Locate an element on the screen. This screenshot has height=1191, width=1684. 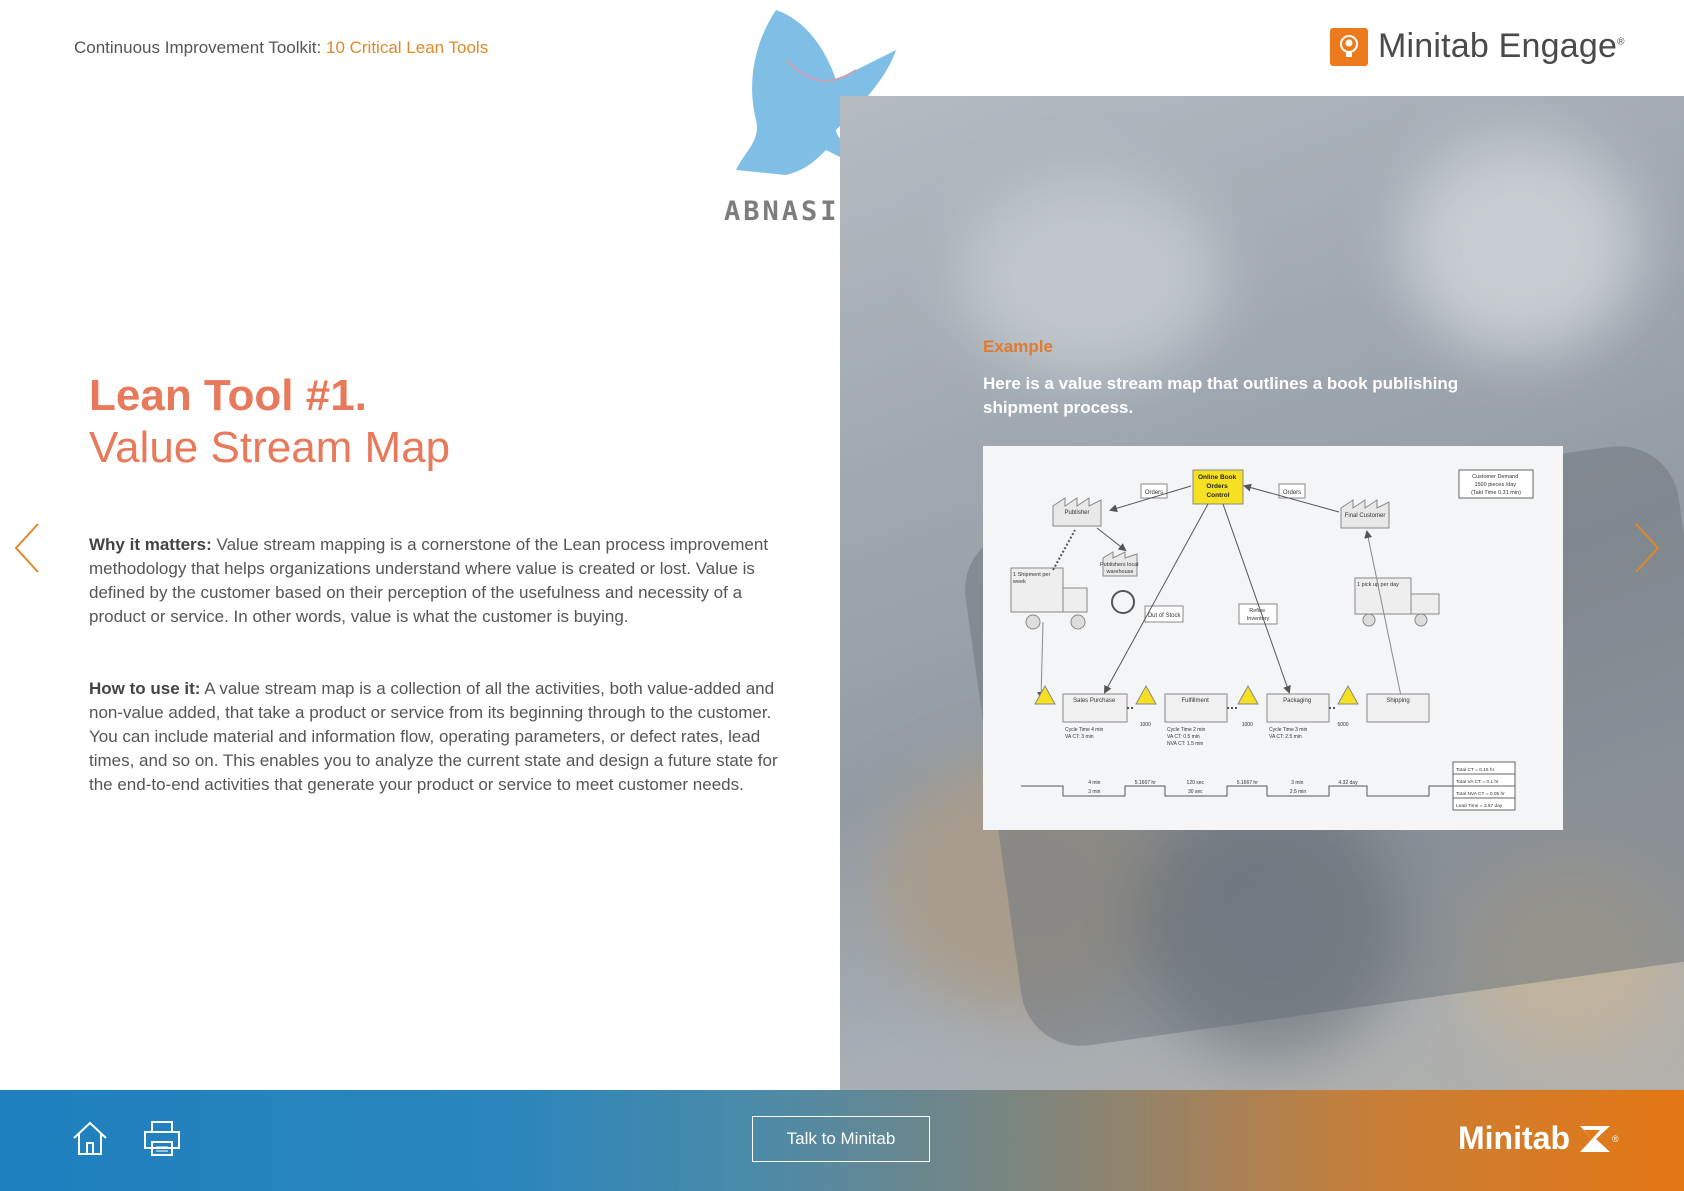
how-label: How to use it: is located at coordinates (145, 688).